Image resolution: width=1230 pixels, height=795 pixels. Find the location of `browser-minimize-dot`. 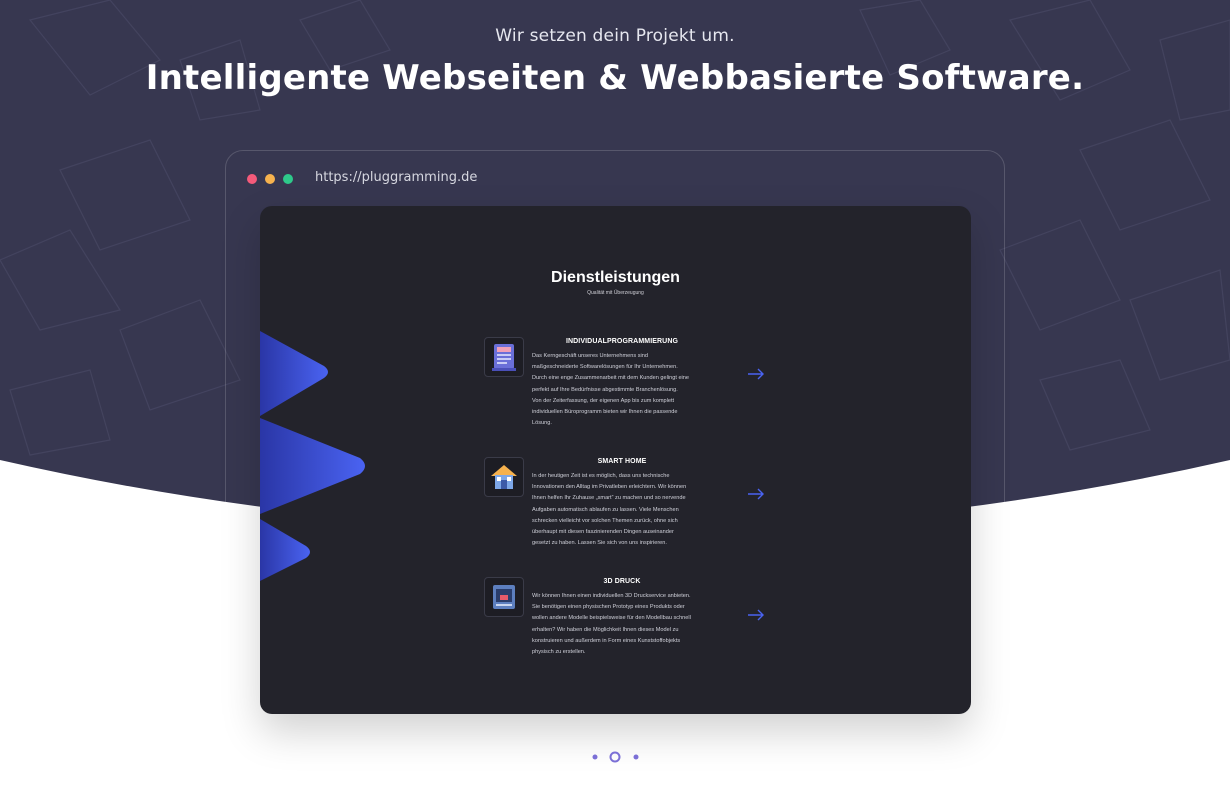

browser-minimize-dot is located at coordinates (270, 179).